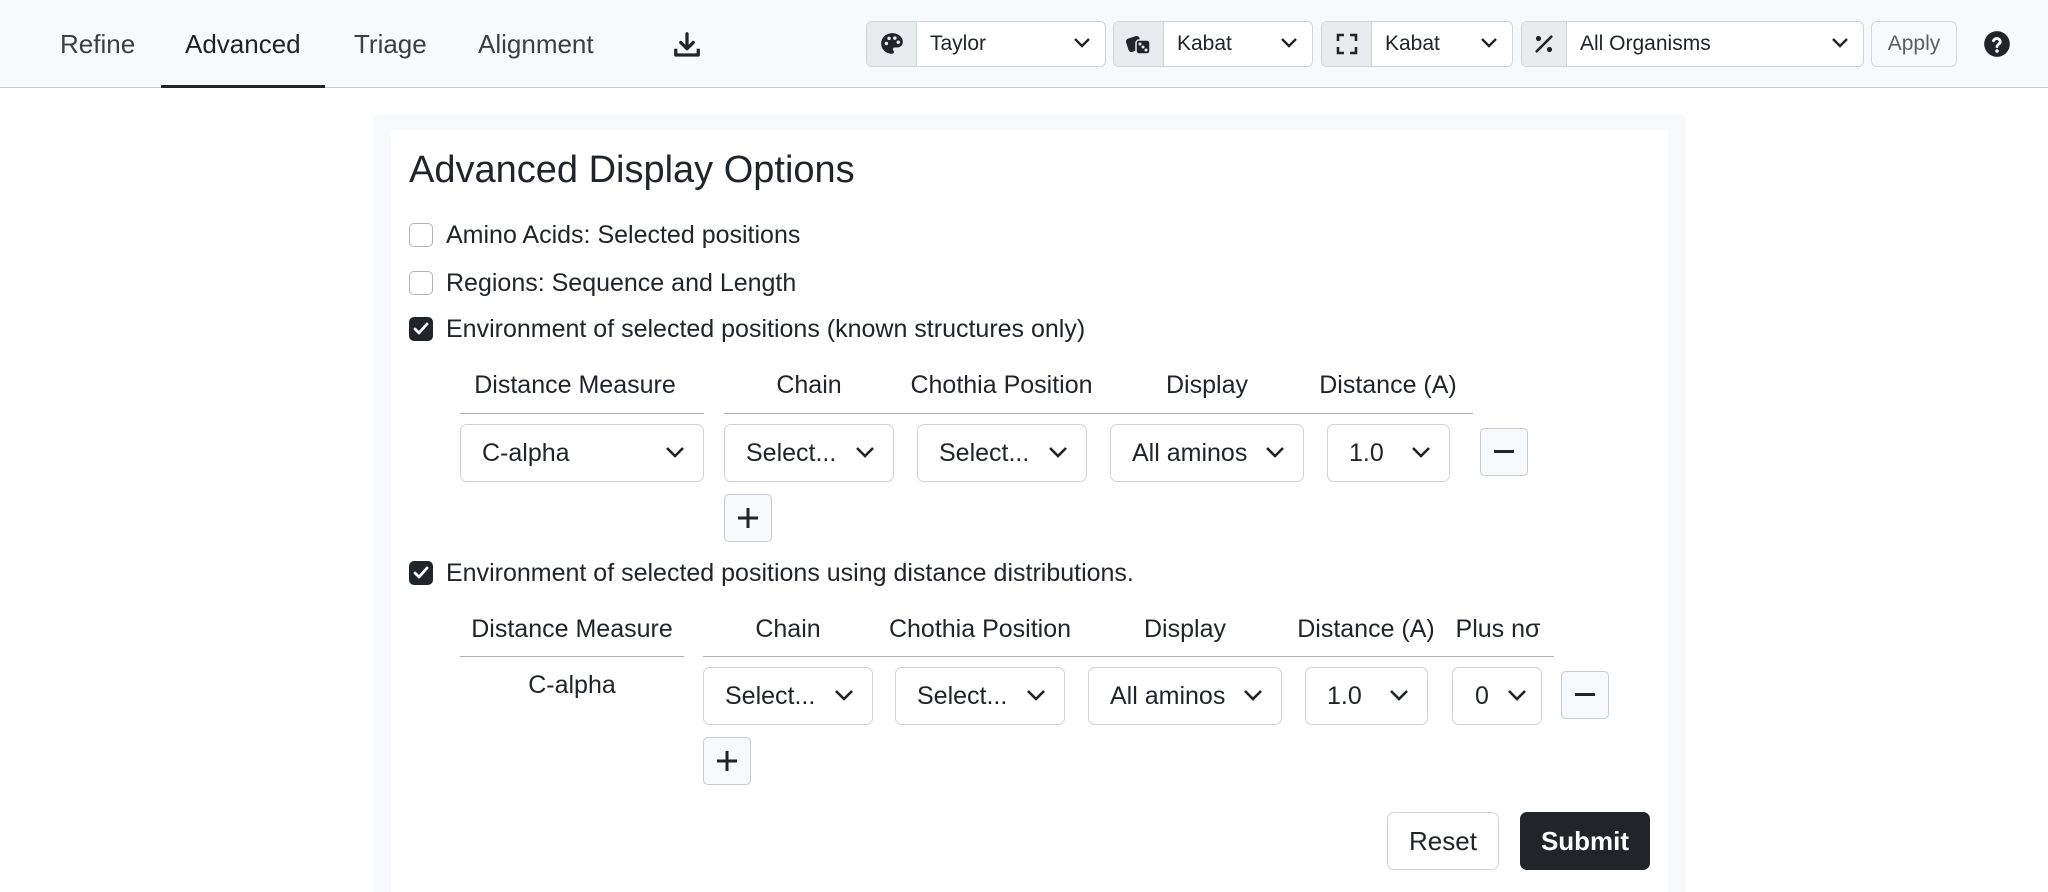 The image size is (2048, 892). I want to click on reset-button: Reset, so click(1443, 841).